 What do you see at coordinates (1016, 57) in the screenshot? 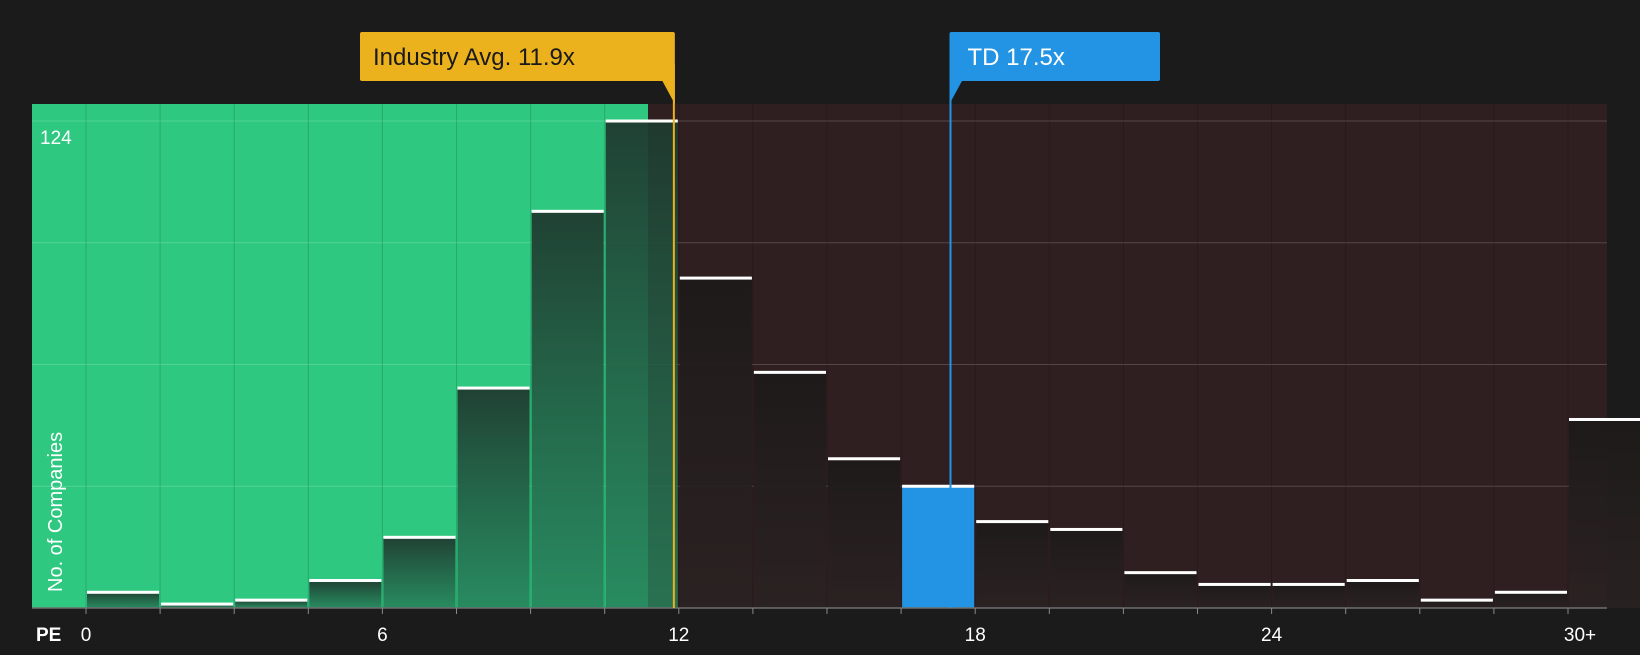
I see `company-pe-label: TD 17.5x` at bounding box center [1016, 57].